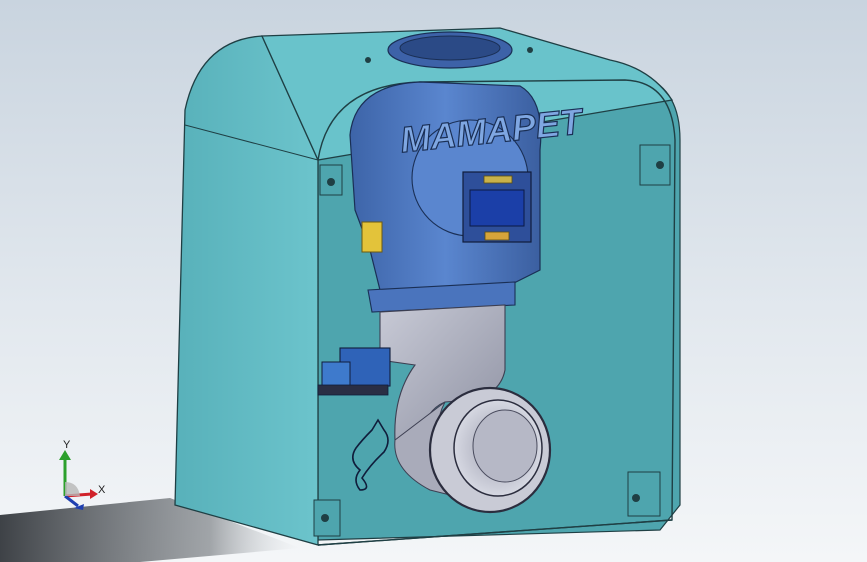  What do you see at coordinates (505, 446) in the screenshot?
I see `pipe-outlet-bore` at bounding box center [505, 446].